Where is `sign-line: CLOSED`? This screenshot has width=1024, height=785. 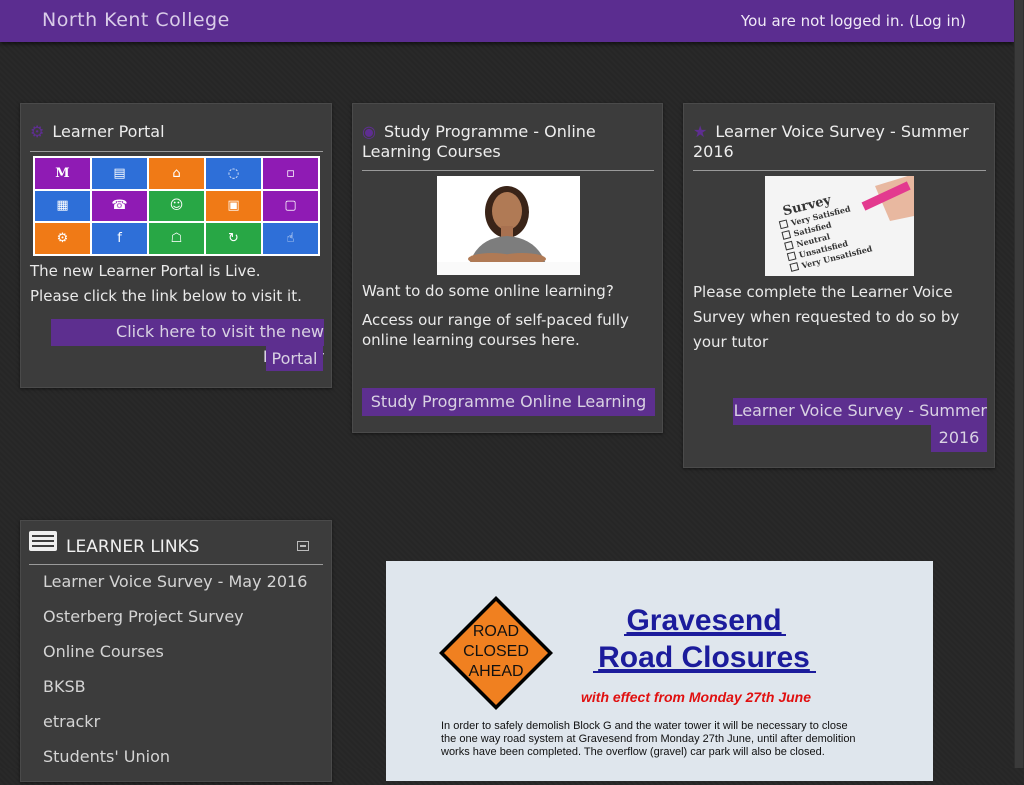 sign-line: CLOSED is located at coordinates (496, 651).